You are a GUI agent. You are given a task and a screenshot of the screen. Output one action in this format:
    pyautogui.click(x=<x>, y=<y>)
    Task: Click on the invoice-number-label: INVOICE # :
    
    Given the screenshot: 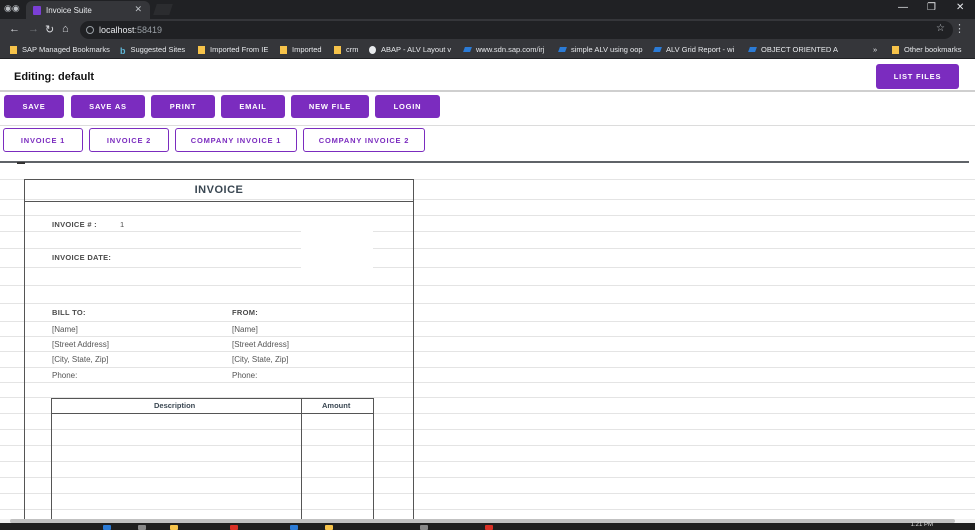 What is the action you would take?
    pyautogui.click(x=74, y=224)
    